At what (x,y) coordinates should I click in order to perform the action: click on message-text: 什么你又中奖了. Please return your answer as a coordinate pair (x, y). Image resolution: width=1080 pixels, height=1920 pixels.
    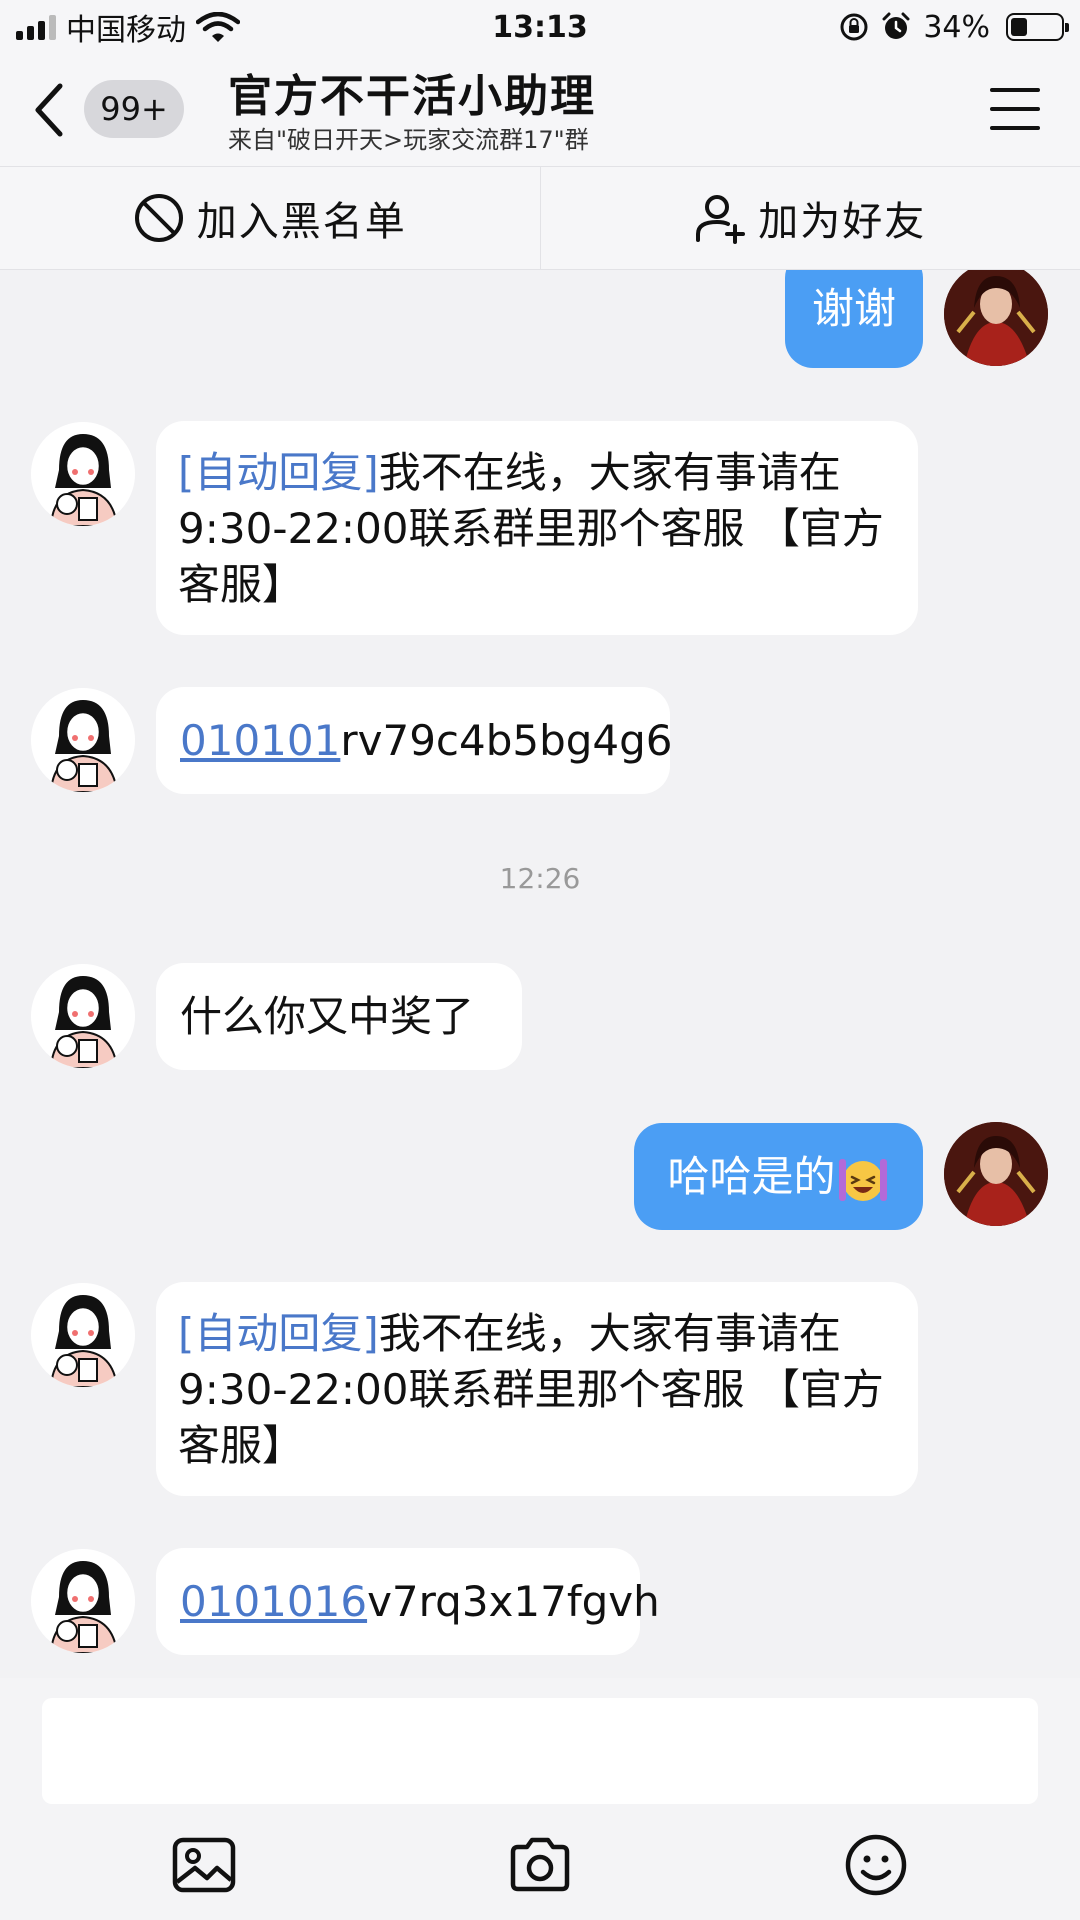
    Looking at the image, I should click on (327, 1016).